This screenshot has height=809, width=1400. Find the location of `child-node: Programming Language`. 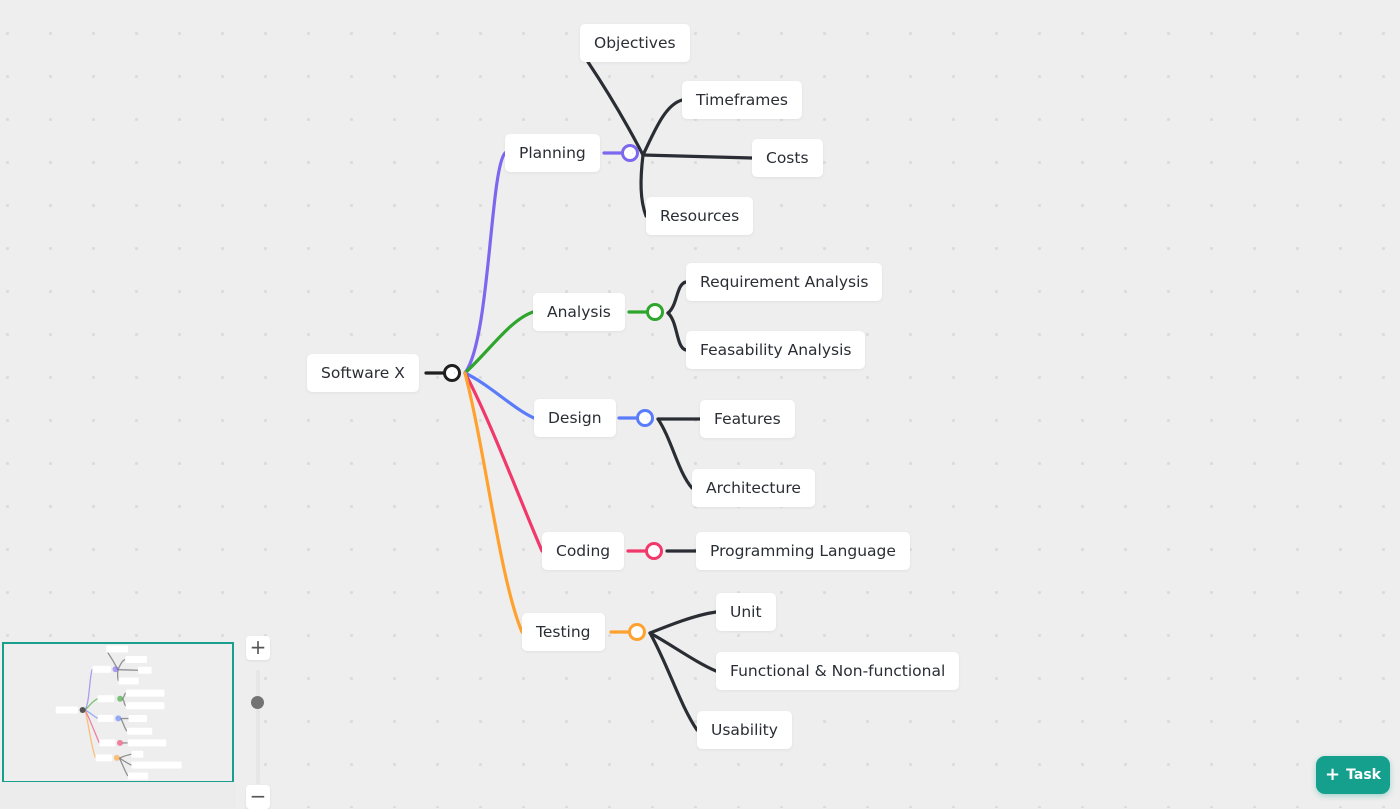

child-node: Programming Language is located at coordinates (803, 551).